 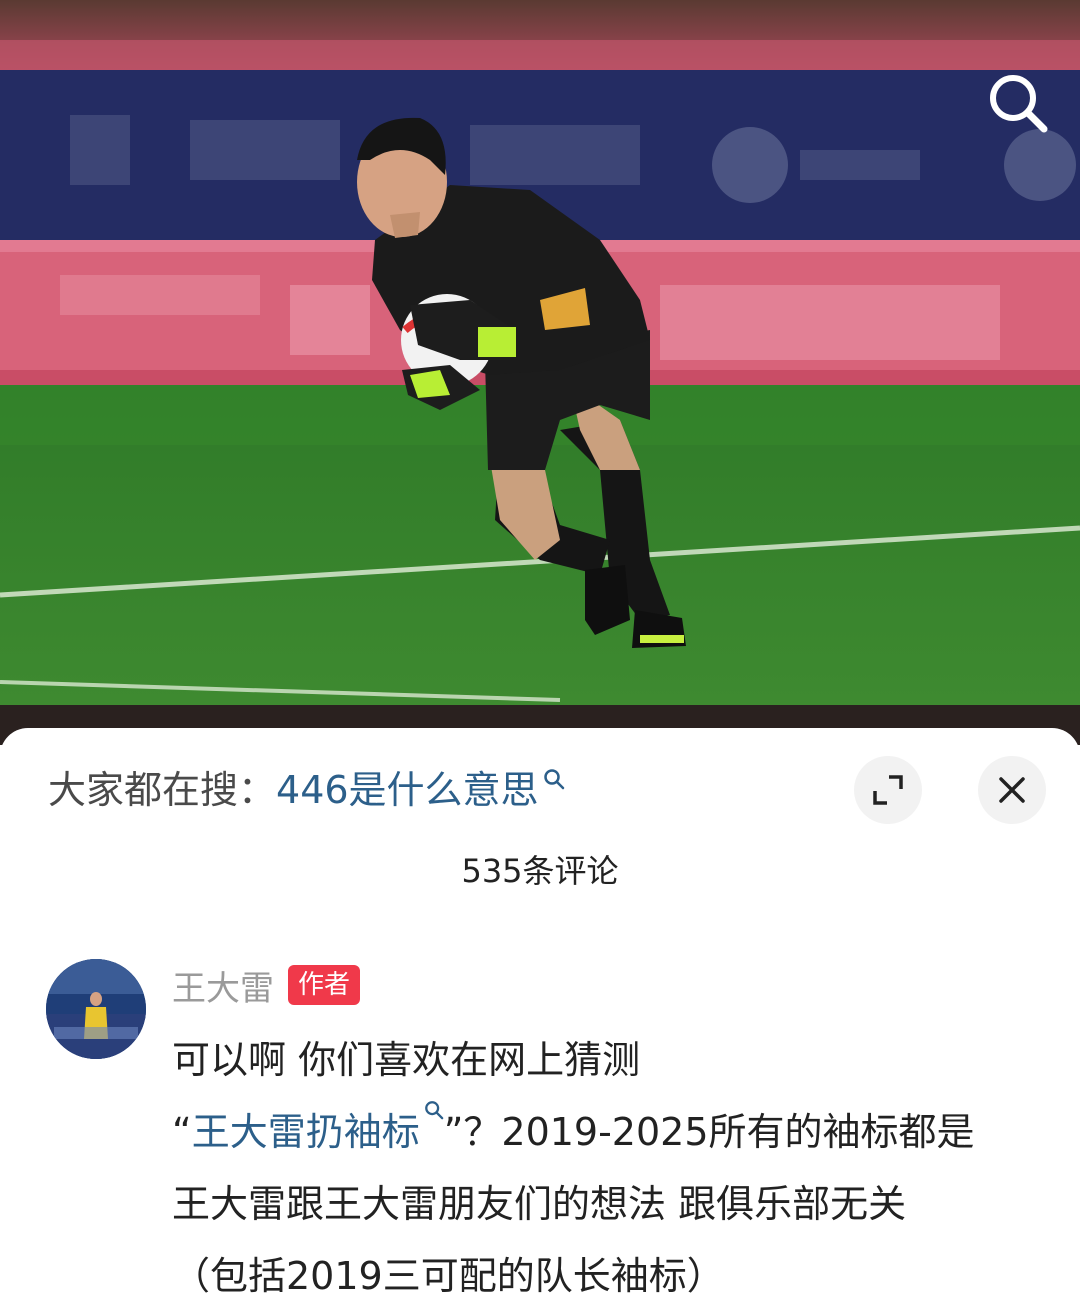 I want to click on author-row: 王大雷 作者, so click(x=266, y=985).